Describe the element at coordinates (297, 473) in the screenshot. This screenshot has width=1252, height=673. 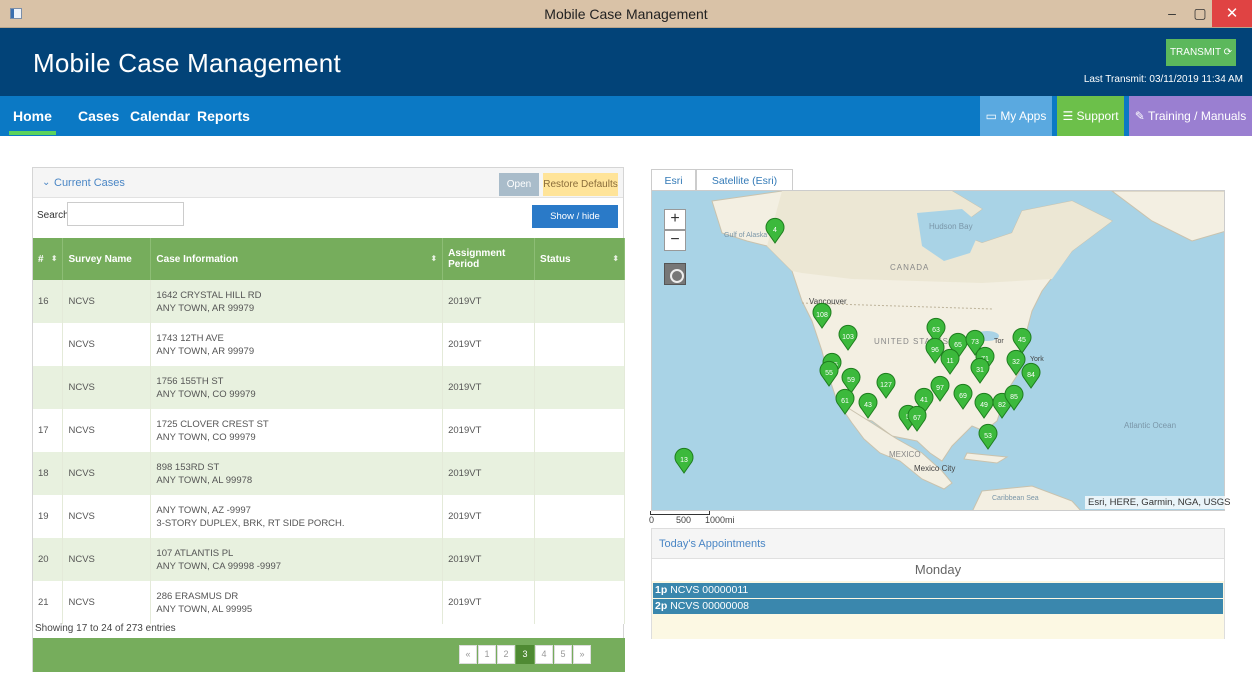
I see `case-information: 898 153RD ST ANY TOWN, AL 99978` at that location.